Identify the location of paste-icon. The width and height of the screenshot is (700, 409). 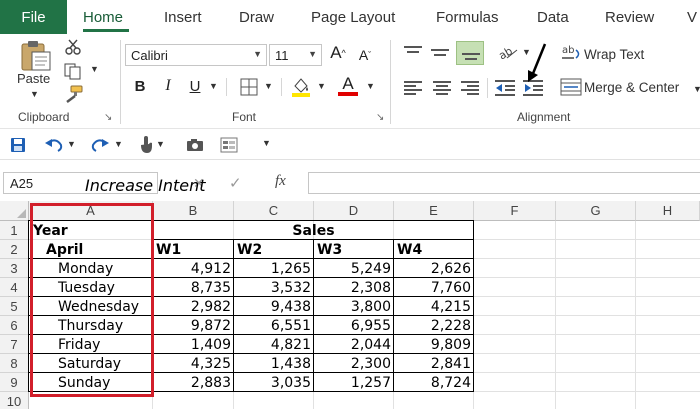
(36, 56).